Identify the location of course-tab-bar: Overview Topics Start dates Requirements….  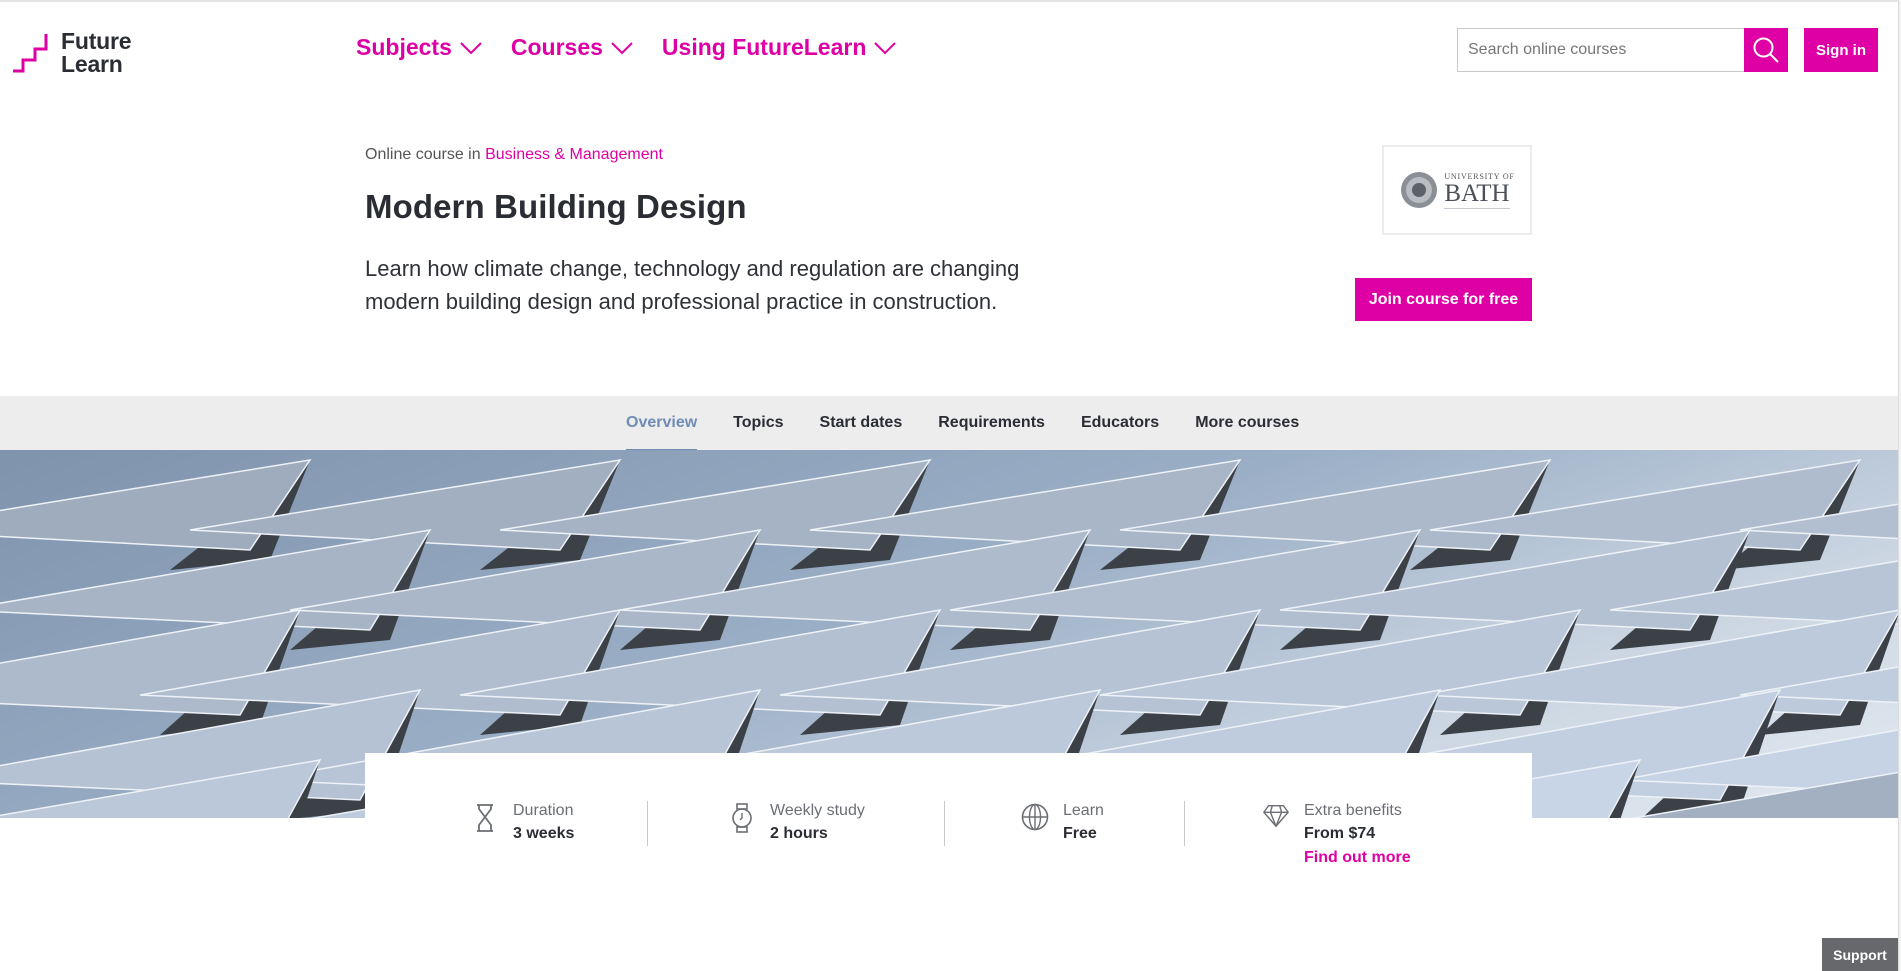
(949, 424).